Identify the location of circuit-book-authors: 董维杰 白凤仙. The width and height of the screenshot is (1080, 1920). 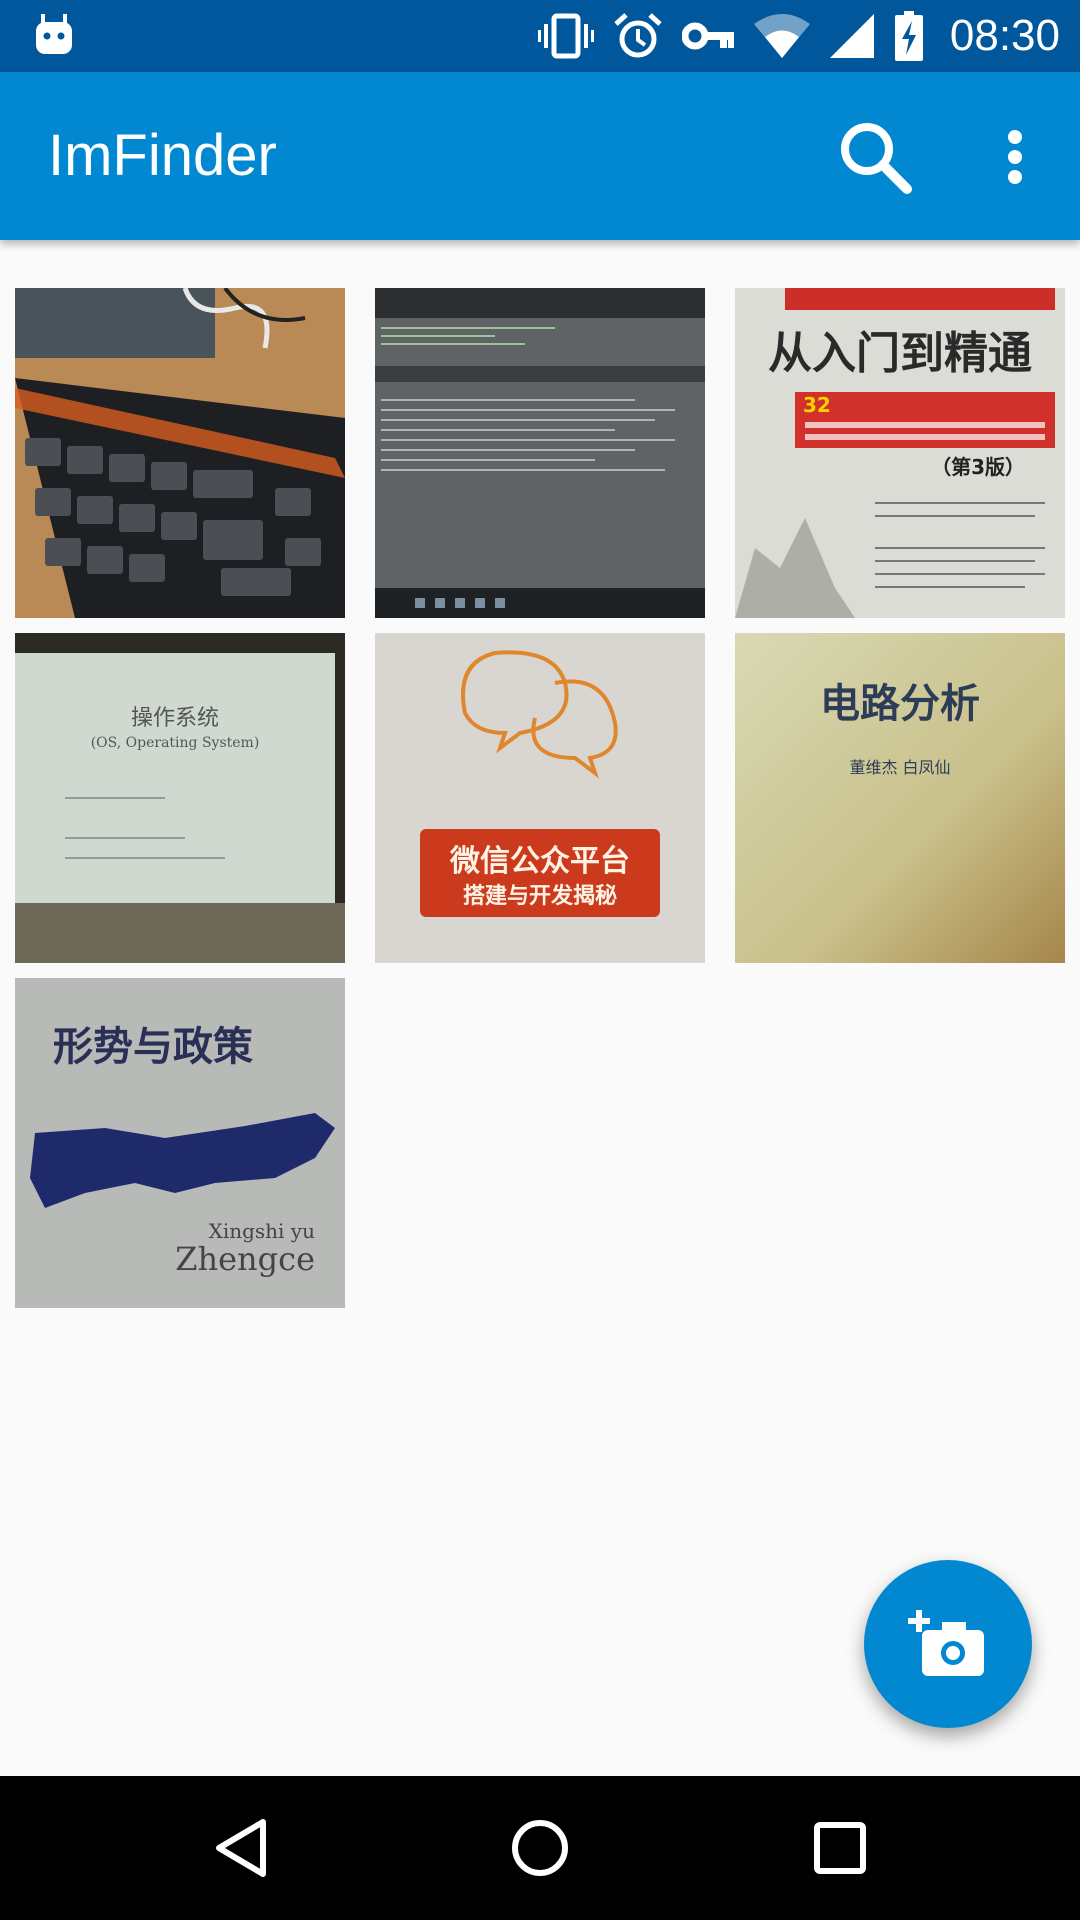
(899, 767).